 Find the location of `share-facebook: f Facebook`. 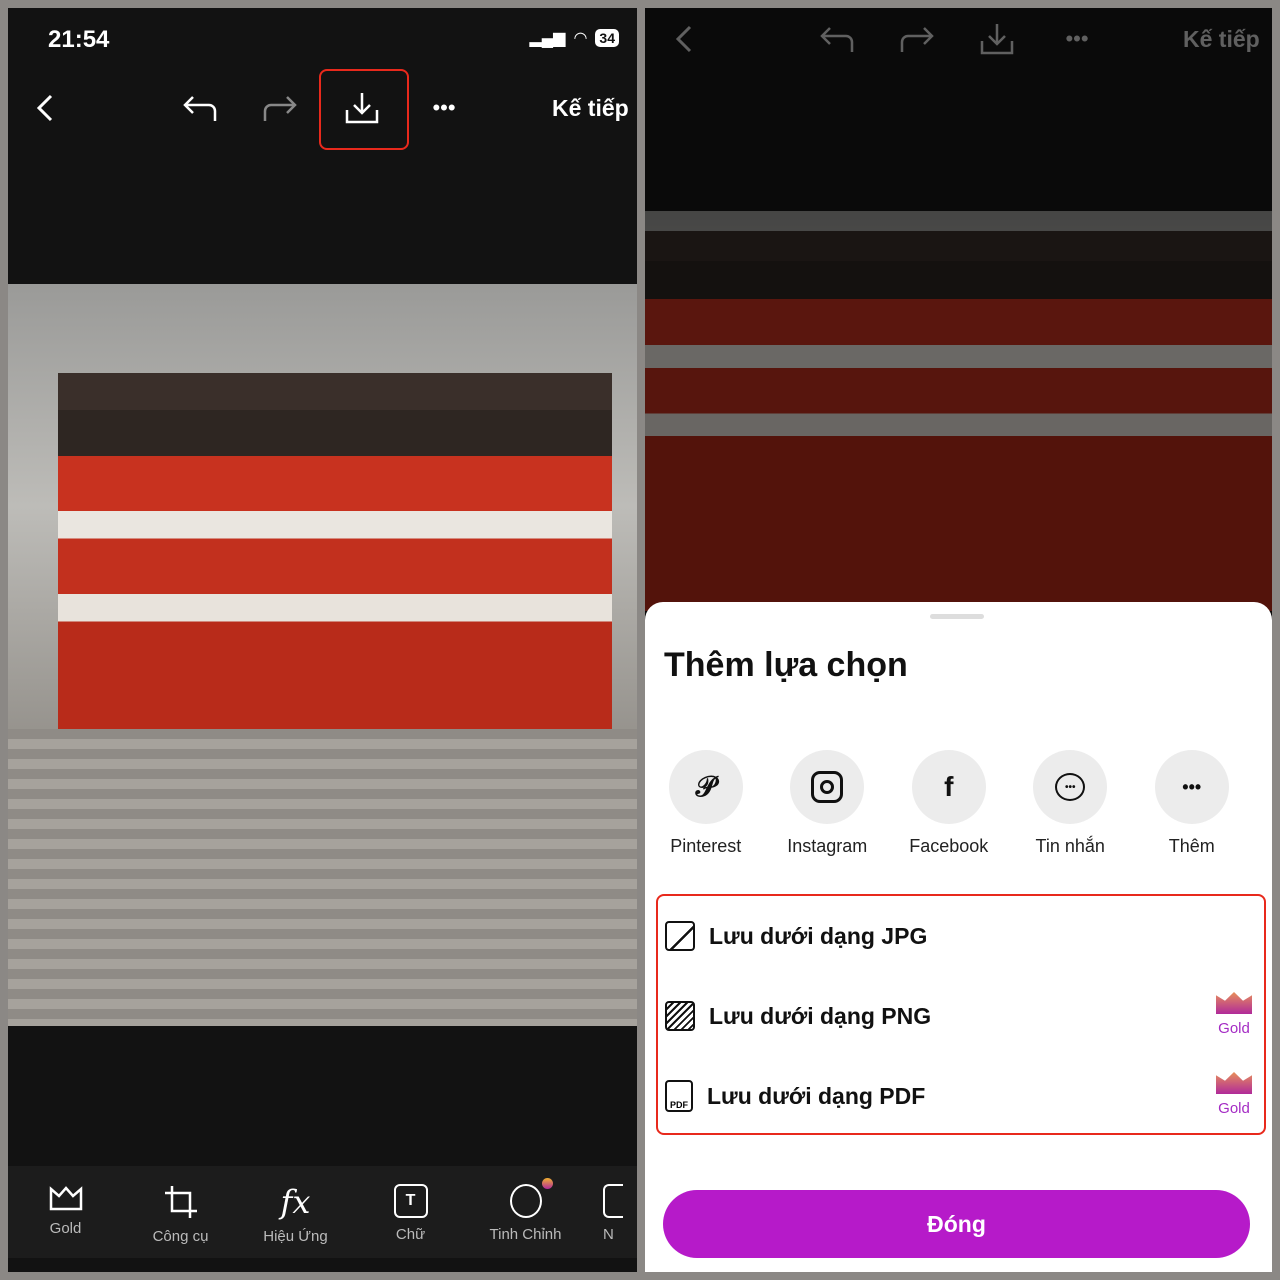

share-facebook: f Facebook is located at coordinates (949, 803).